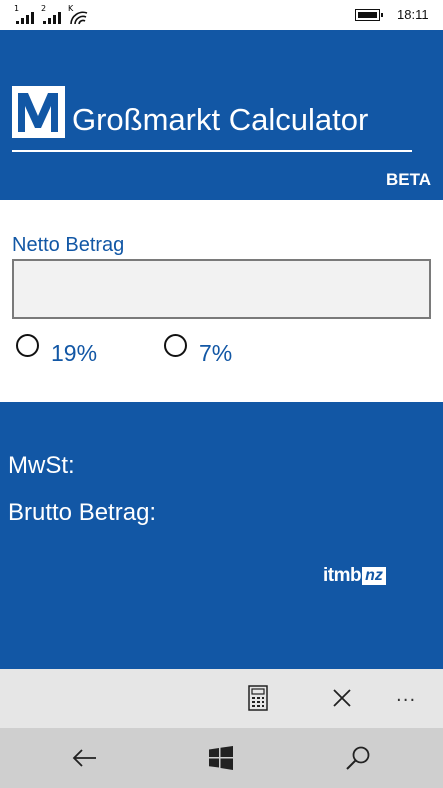 Image resolution: width=443 pixels, height=788 pixels. I want to click on search-icon, so click(358, 758).